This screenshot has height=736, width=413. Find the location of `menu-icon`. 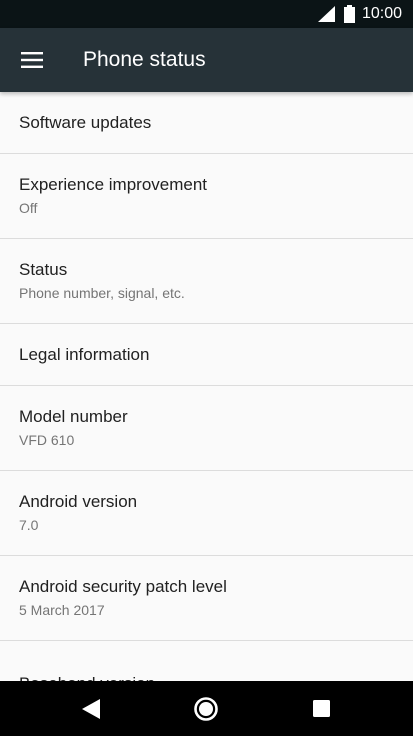

menu-icon is located at coordinates (32, 60).